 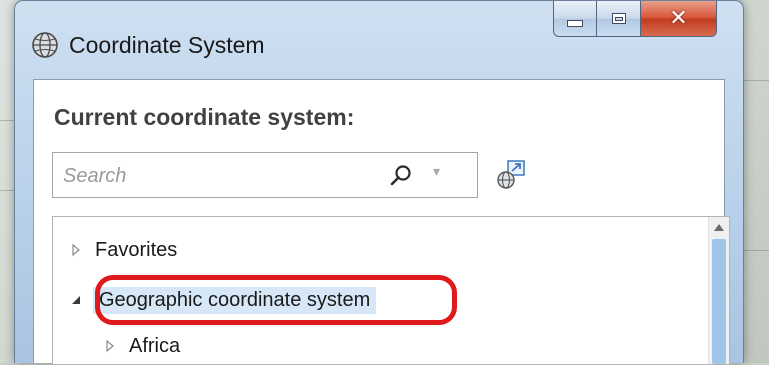 I want to click on close-button: ✕, so click(x=679, y=19).